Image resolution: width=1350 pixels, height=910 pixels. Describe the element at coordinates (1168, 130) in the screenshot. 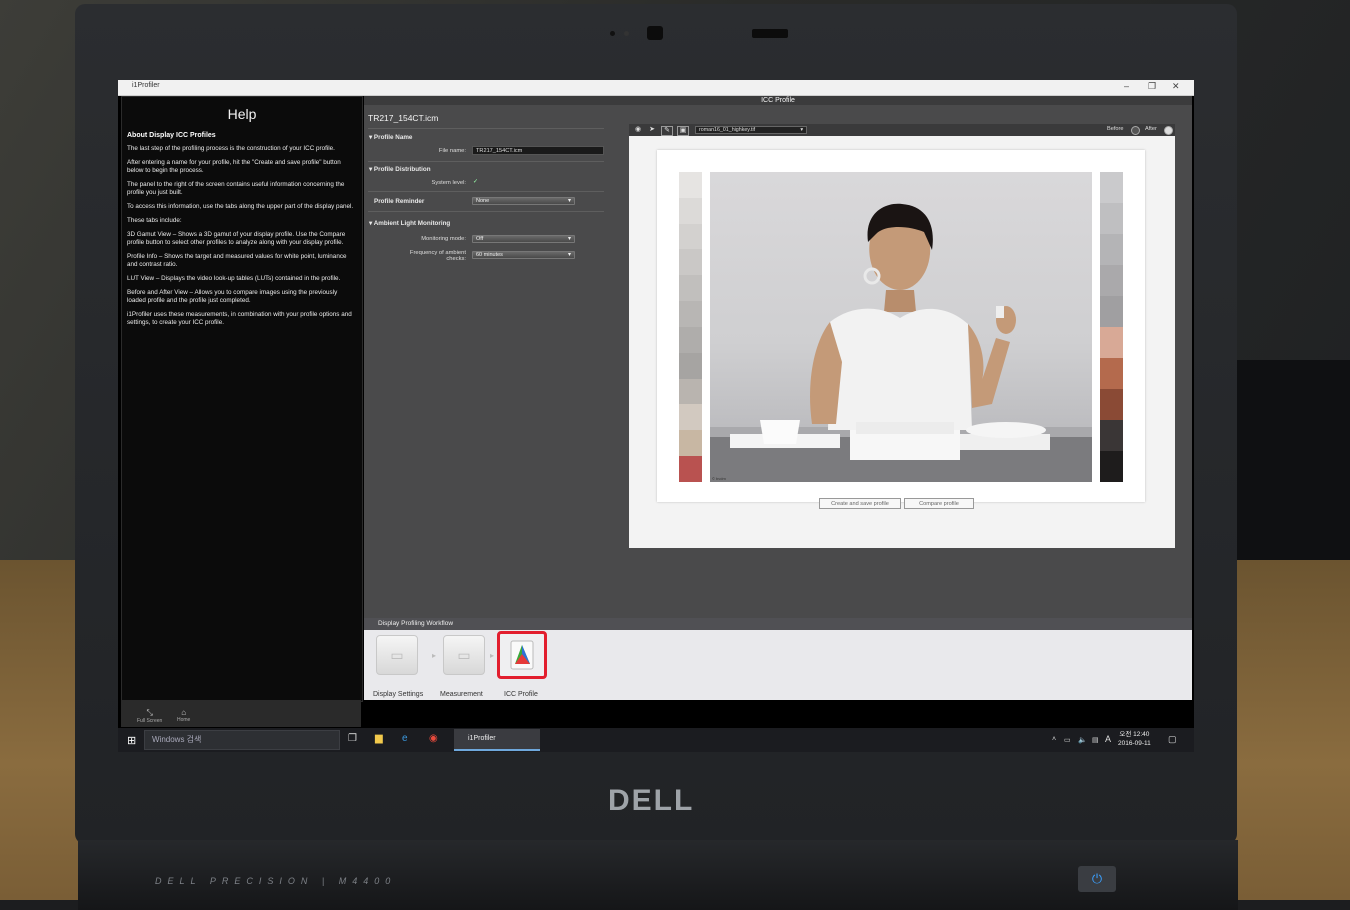

I see `after-radio` at that location.